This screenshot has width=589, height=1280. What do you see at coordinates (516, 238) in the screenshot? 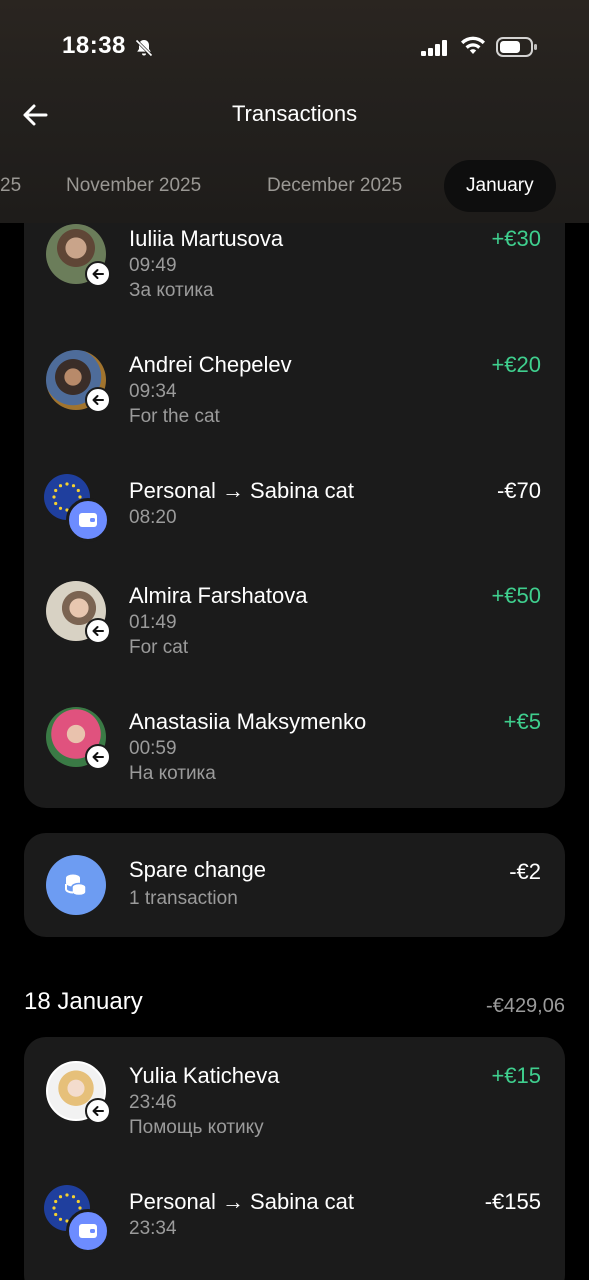
I see `transaction-amount: +€30` at bounding box center [516, 238].